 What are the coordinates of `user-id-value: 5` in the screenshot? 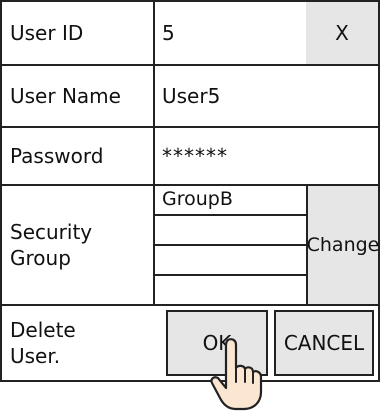 It's located at (168, 33).